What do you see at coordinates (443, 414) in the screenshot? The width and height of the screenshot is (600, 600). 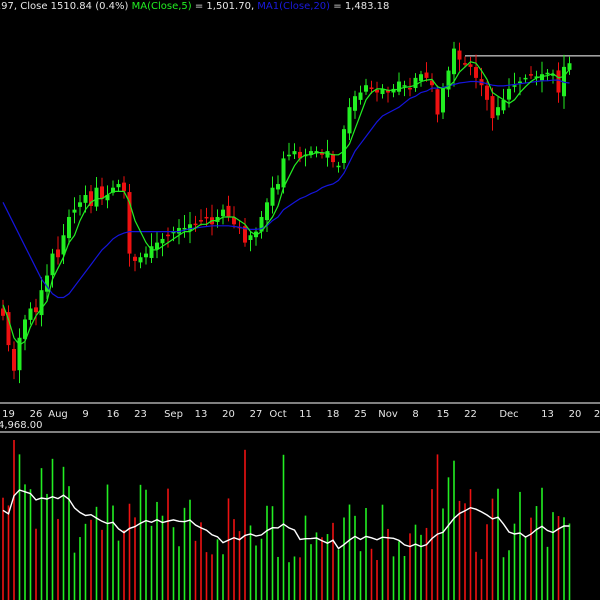 I see `x-tick-label: 15` at bounding box center [443, 414].